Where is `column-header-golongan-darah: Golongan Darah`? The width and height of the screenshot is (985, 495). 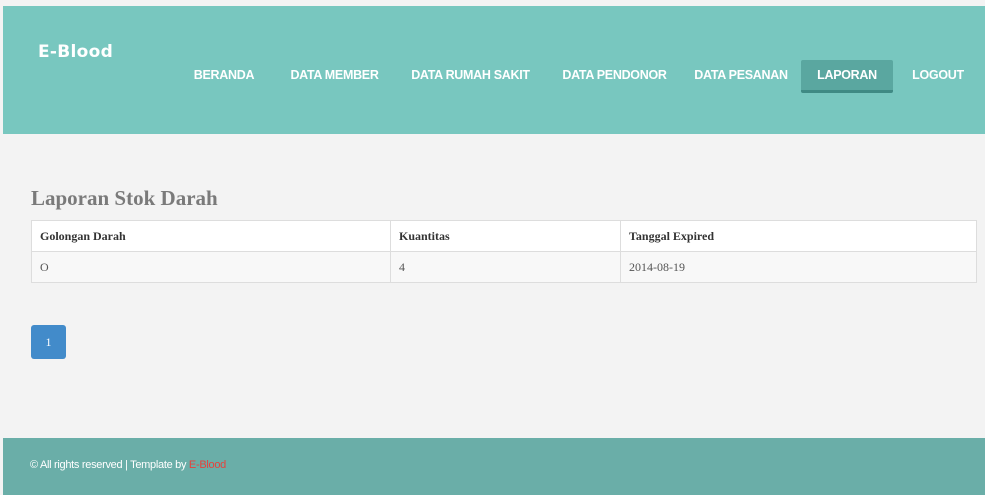 column-header-golongan-darah: Golongan Darah is located at coordinates (211, 236).